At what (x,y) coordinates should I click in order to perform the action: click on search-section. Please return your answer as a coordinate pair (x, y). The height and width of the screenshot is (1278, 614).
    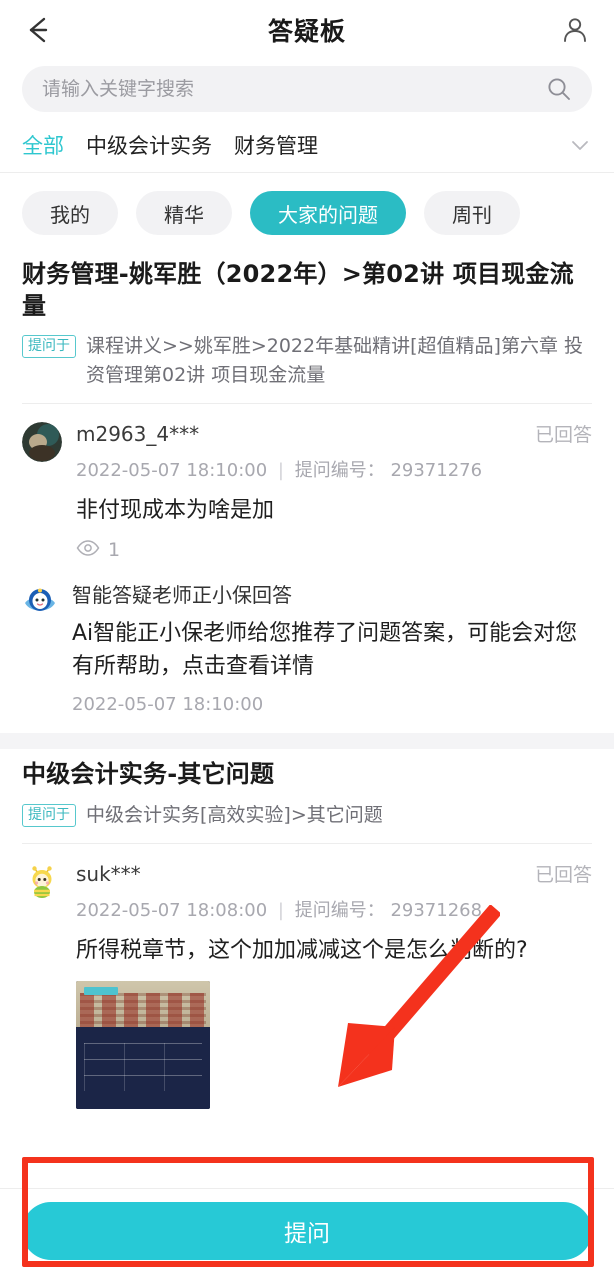
    Looking at the image, I should click on (307, 86).